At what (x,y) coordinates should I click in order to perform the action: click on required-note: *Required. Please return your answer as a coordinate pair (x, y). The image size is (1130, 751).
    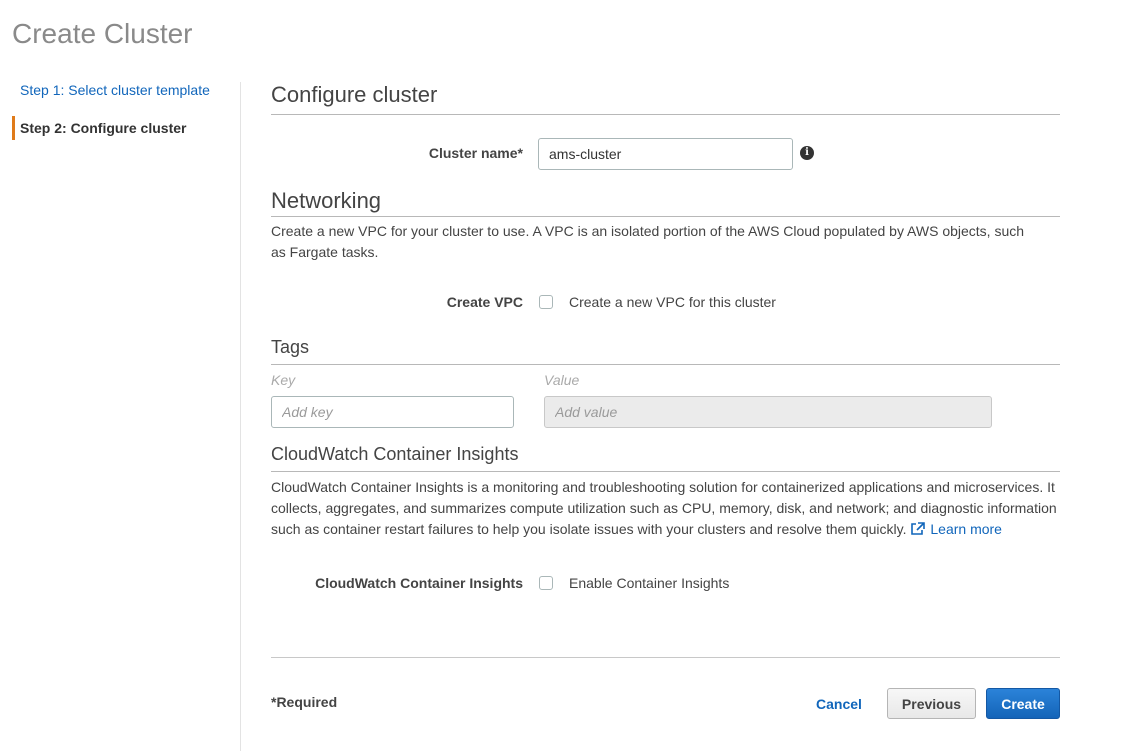
    Looking at the image, I should click on (304, 702).